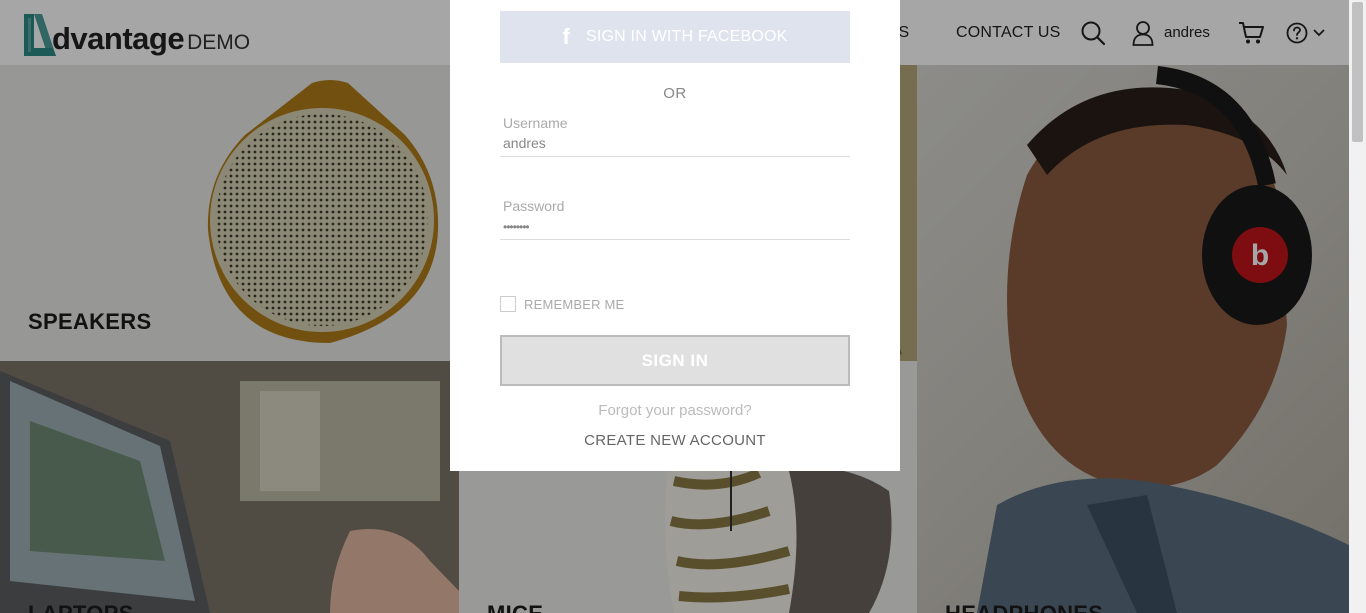  I want to click on forgot-password-link: Forgot your password?, so click(675, 410).